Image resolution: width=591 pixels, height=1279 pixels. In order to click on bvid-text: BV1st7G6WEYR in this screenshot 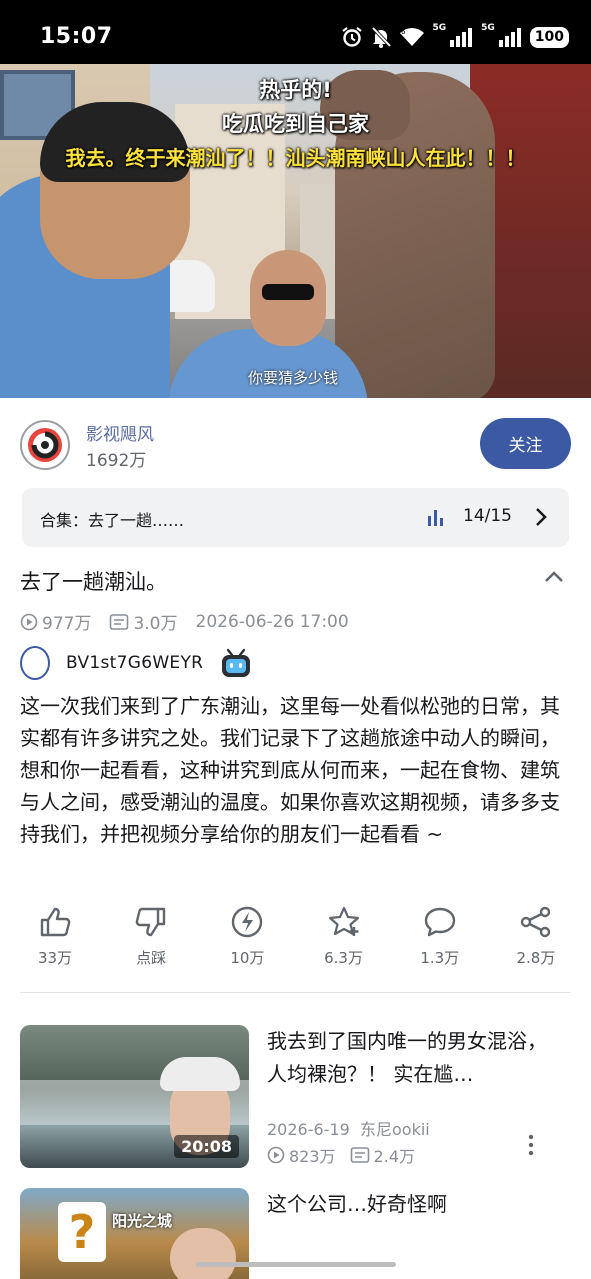, I will do `click(134, 663)`.